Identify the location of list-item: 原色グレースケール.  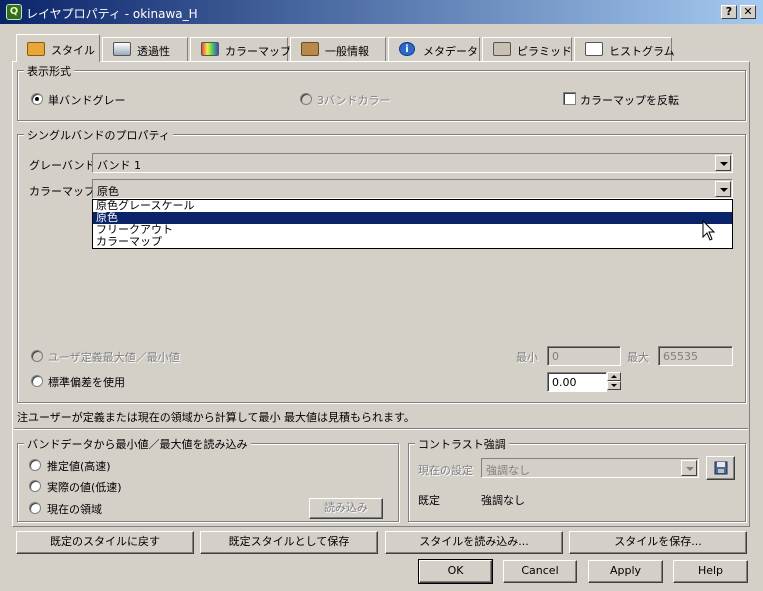
(412, 206).